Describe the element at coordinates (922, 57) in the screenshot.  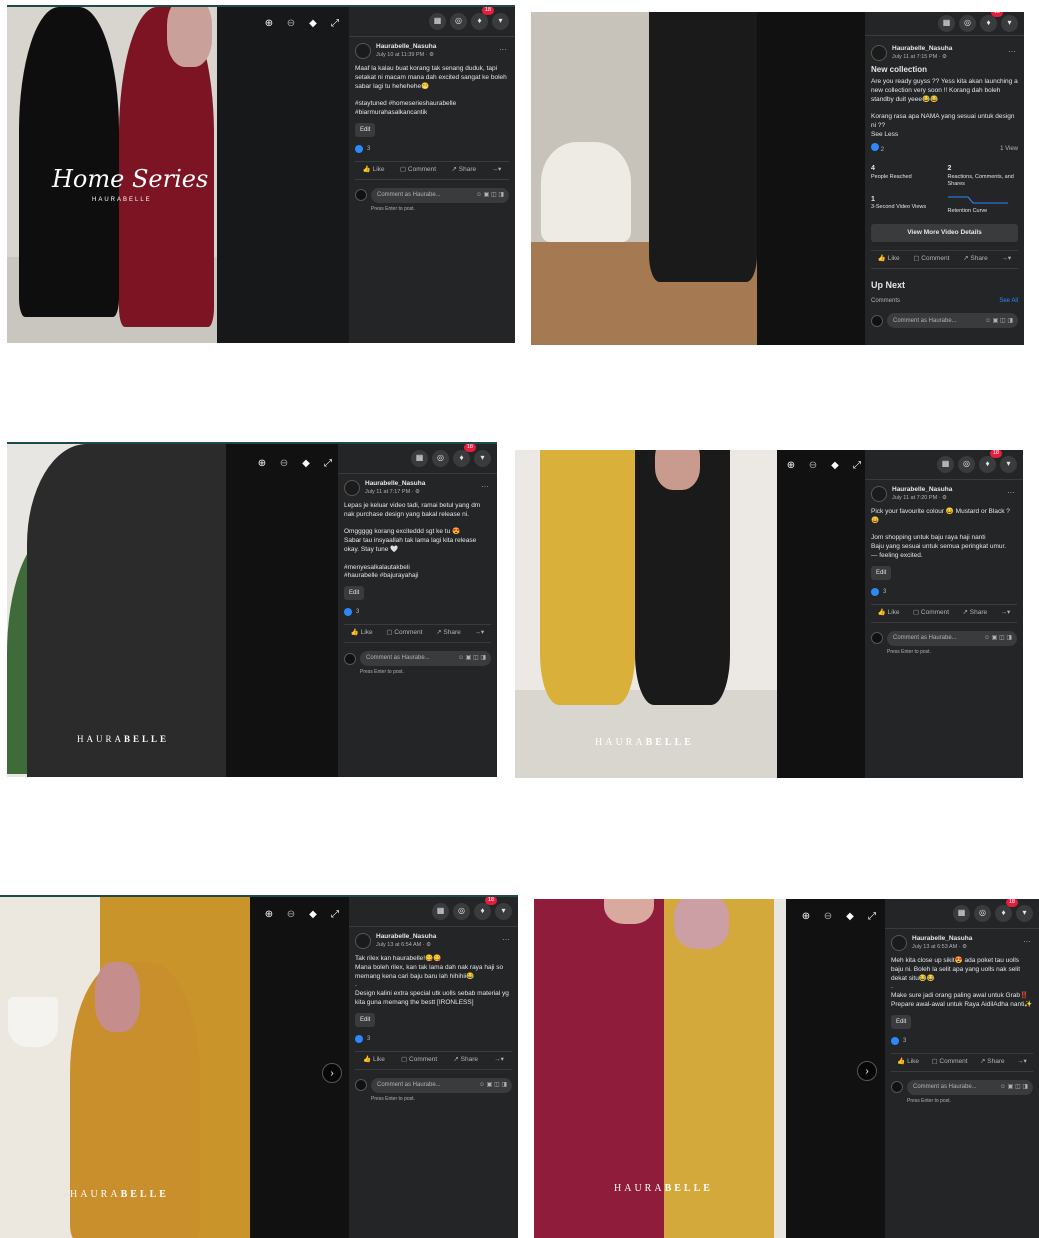
I see `post-date: July 11 at 7:15 PM · ⚙` at that location.